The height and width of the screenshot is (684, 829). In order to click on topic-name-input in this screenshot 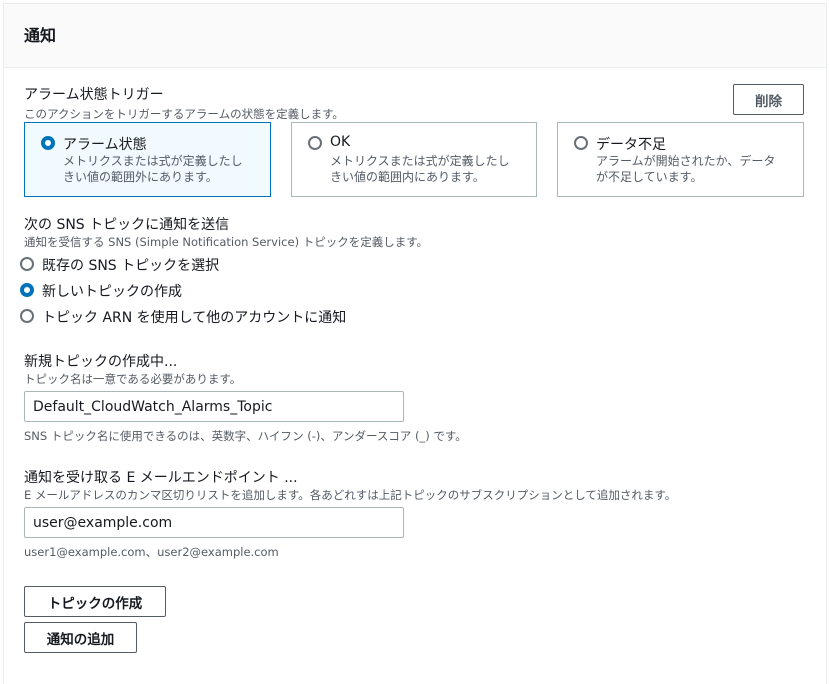, I will do `click(214, 406)`.